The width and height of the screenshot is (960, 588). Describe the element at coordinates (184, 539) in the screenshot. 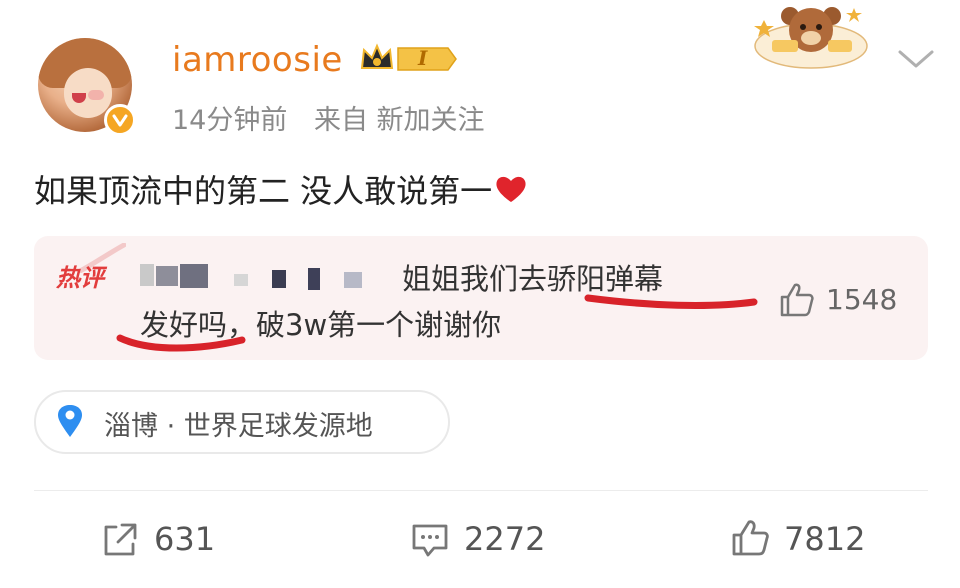

I see `share-count: 631` at that location.